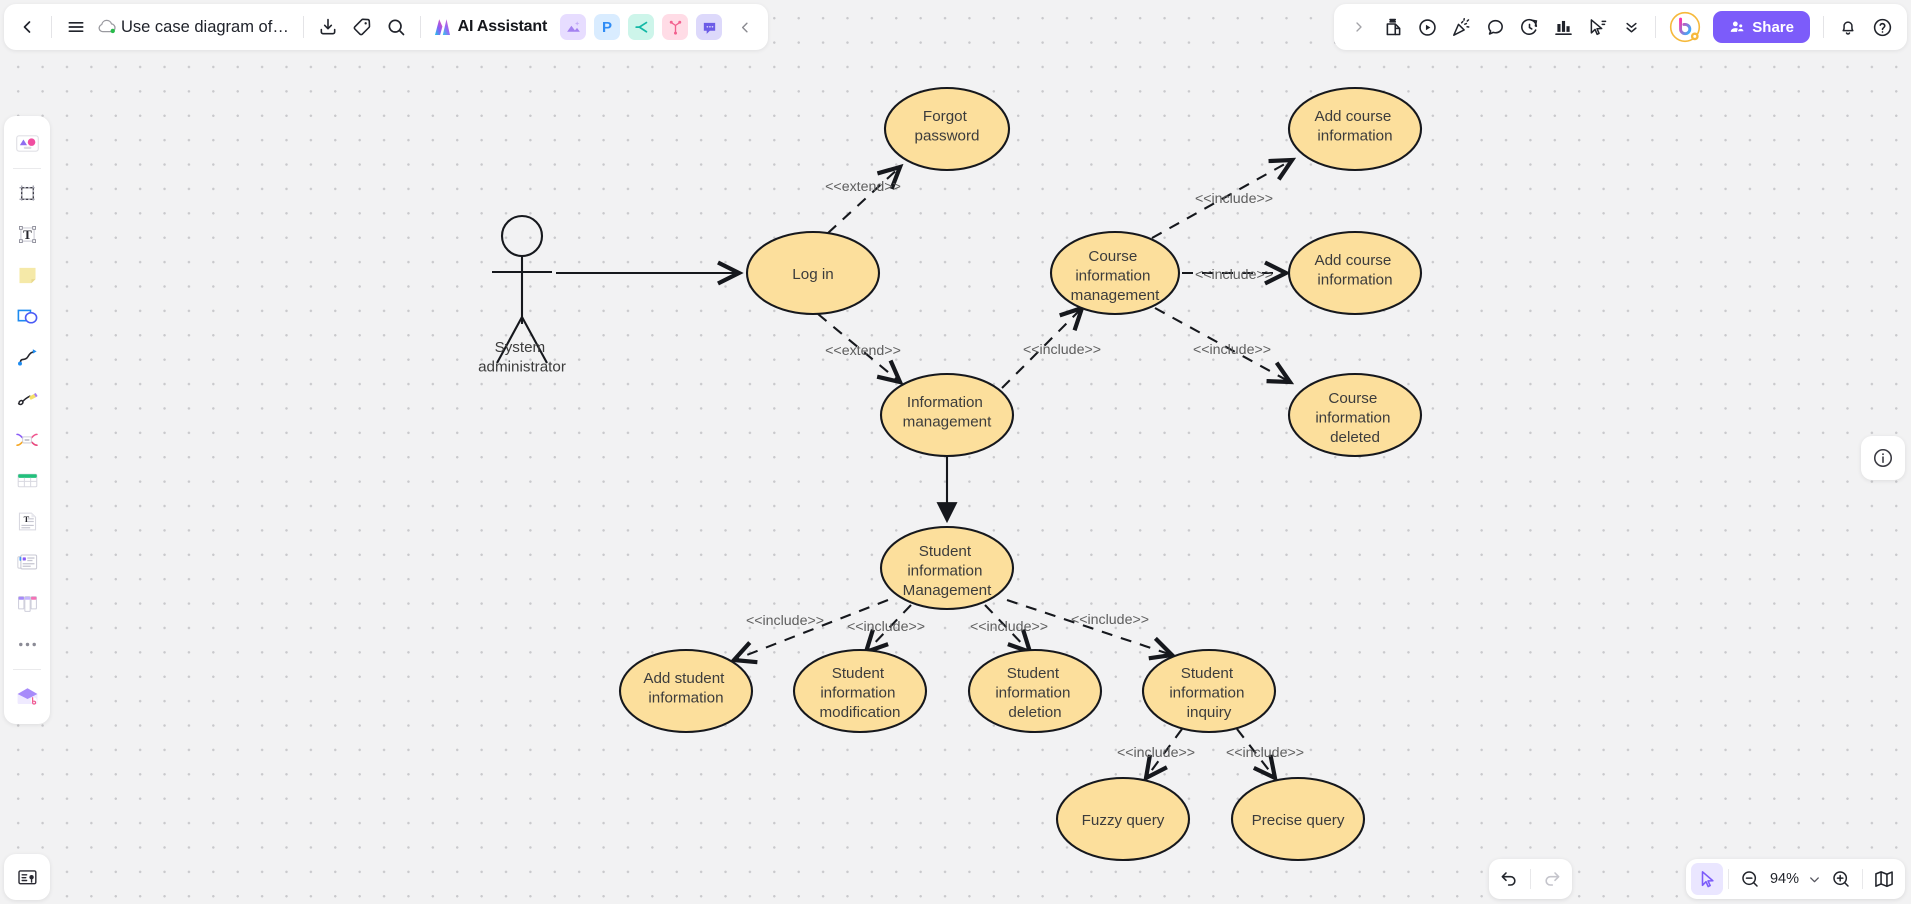  Describe the element at coordinates (863, 351) in the screenshot. I see `edge-label-extend-2: <<extend>>` at that location.